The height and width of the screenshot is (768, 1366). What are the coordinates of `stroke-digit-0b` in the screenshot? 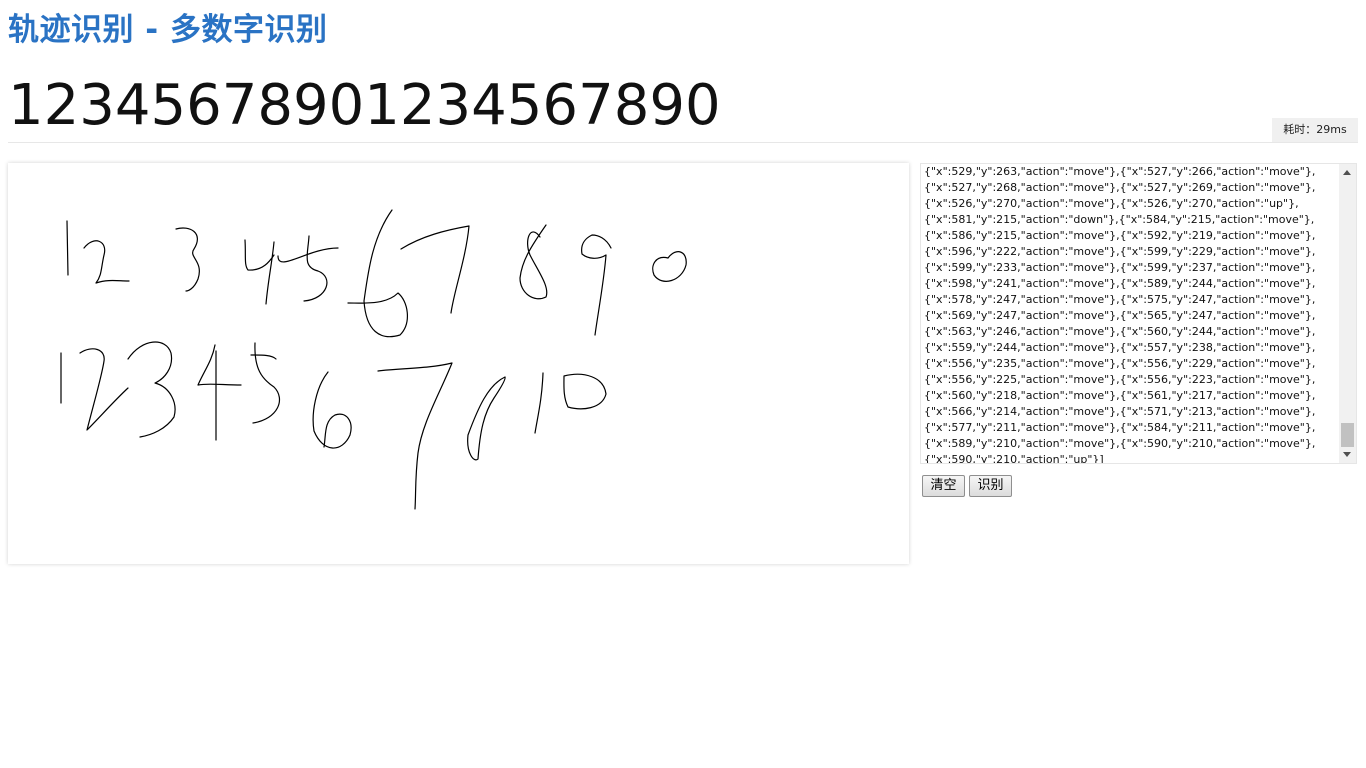 It's located at (585, 391).